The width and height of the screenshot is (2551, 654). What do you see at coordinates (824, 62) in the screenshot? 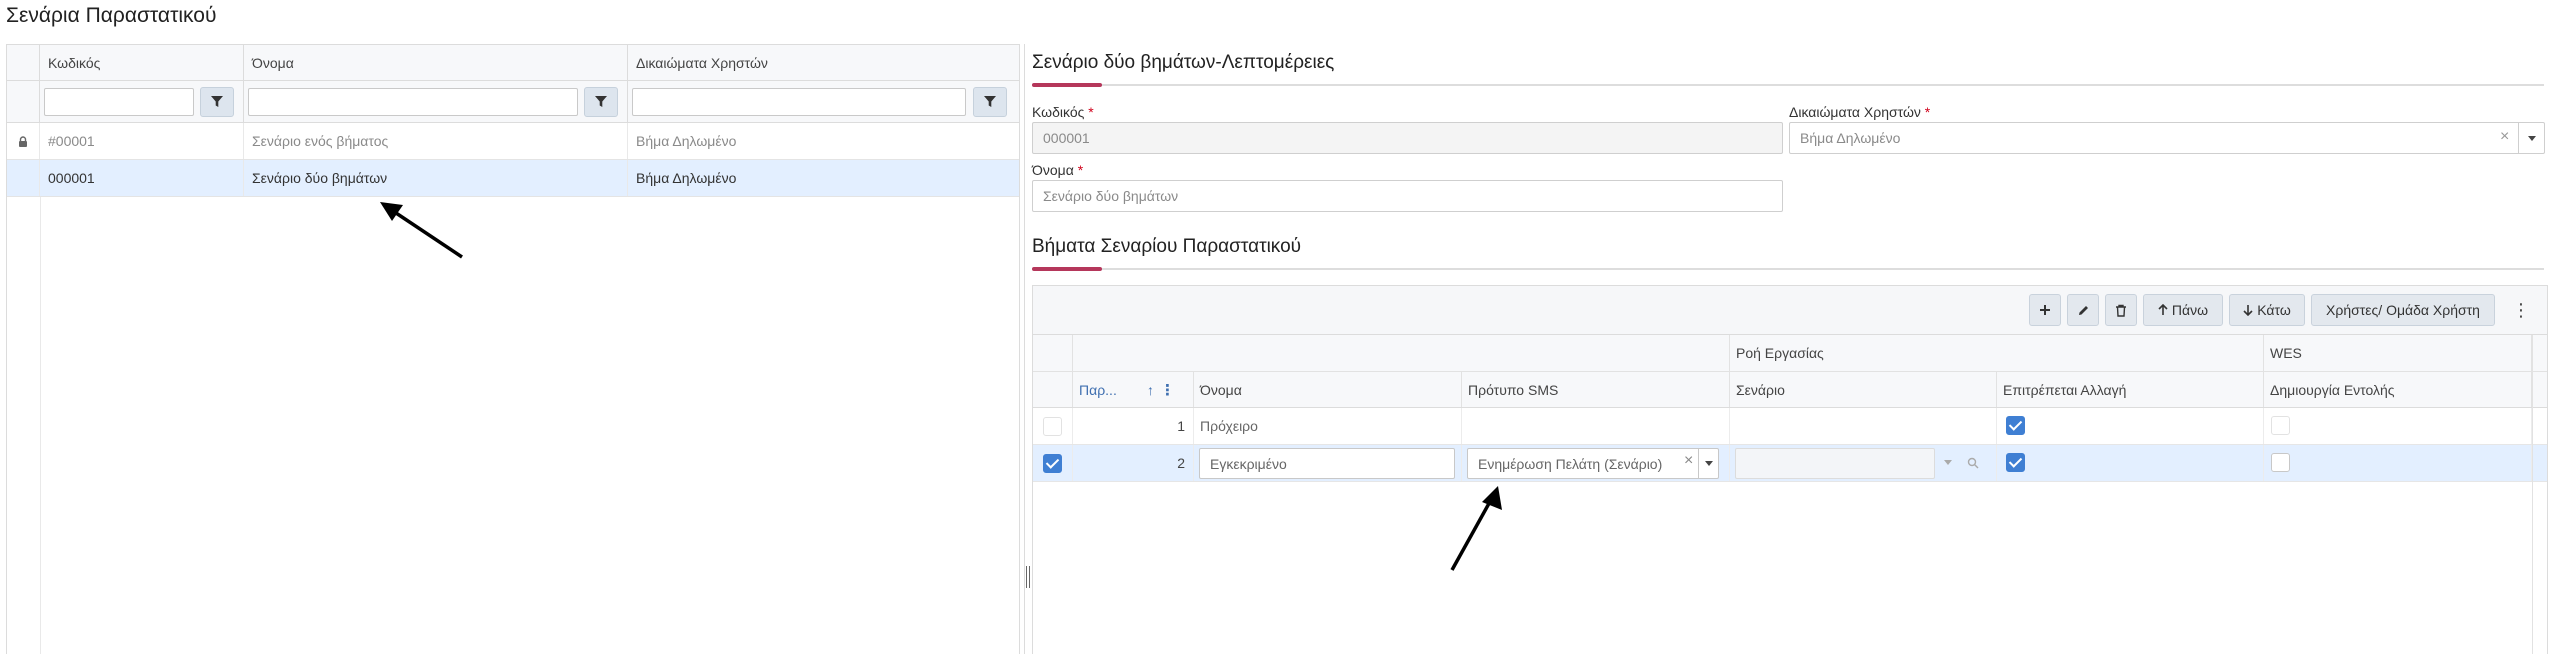
I see `column-header-rights: Δικαιώματα Χρηστών` at bounding box center [824, 62].